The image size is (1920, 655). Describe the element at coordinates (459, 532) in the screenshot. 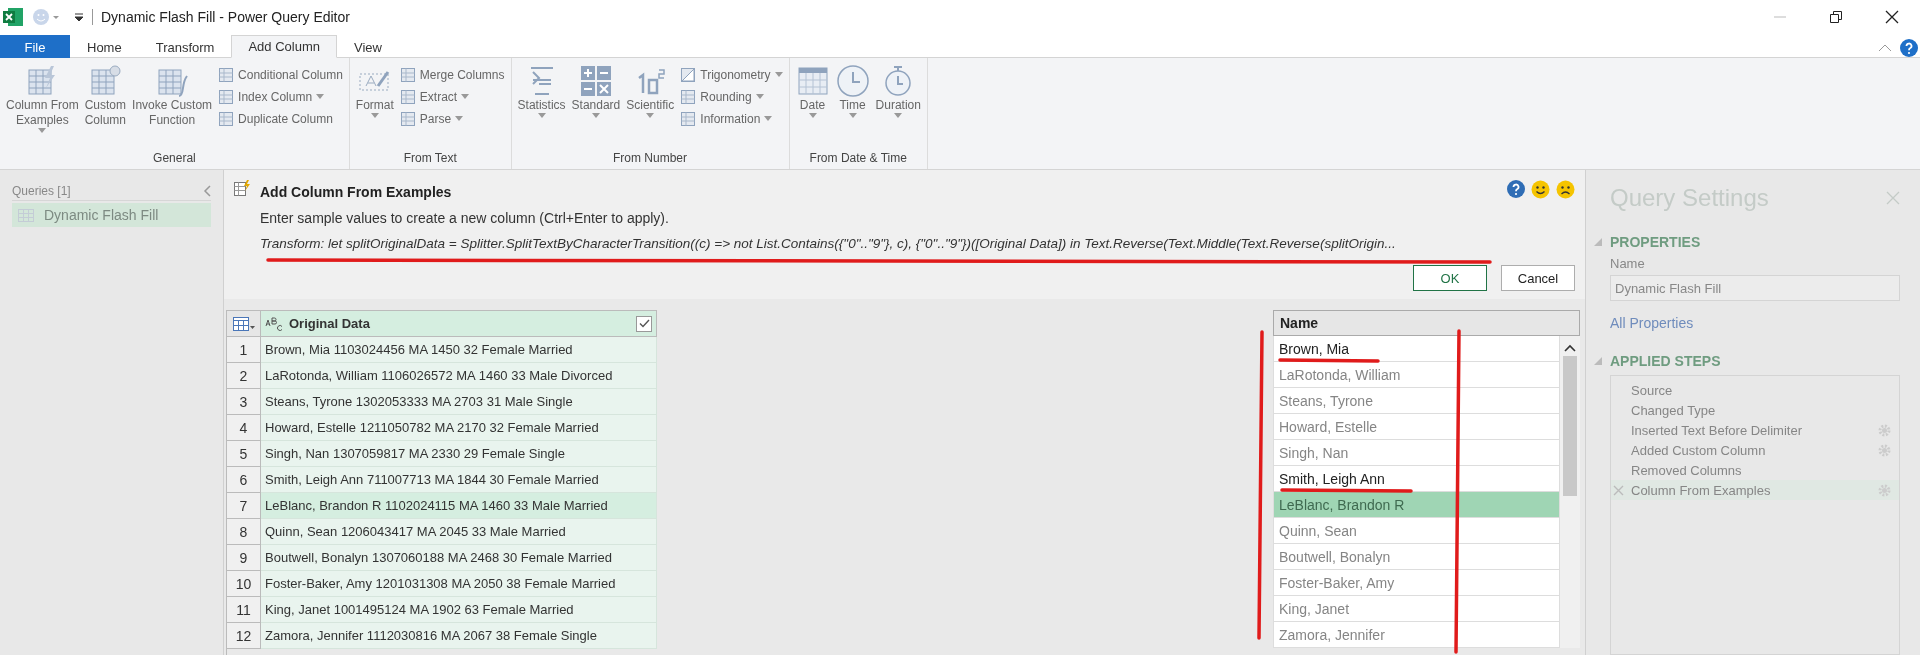

I see `table-cell: Quinn, Sean 1206043417 MA 2045 33 Male Married` at that location.